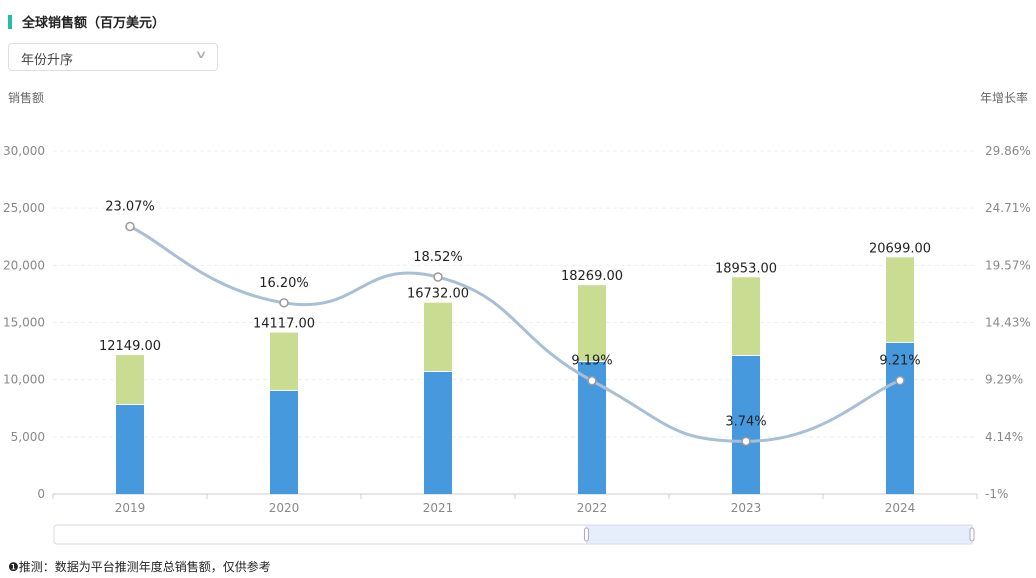 The height and width of the screenshot is (578, 1036). I want to click on footnote: ❶推测：数据为平台推测年度总销售额，仅供参考, so click(139, 567).